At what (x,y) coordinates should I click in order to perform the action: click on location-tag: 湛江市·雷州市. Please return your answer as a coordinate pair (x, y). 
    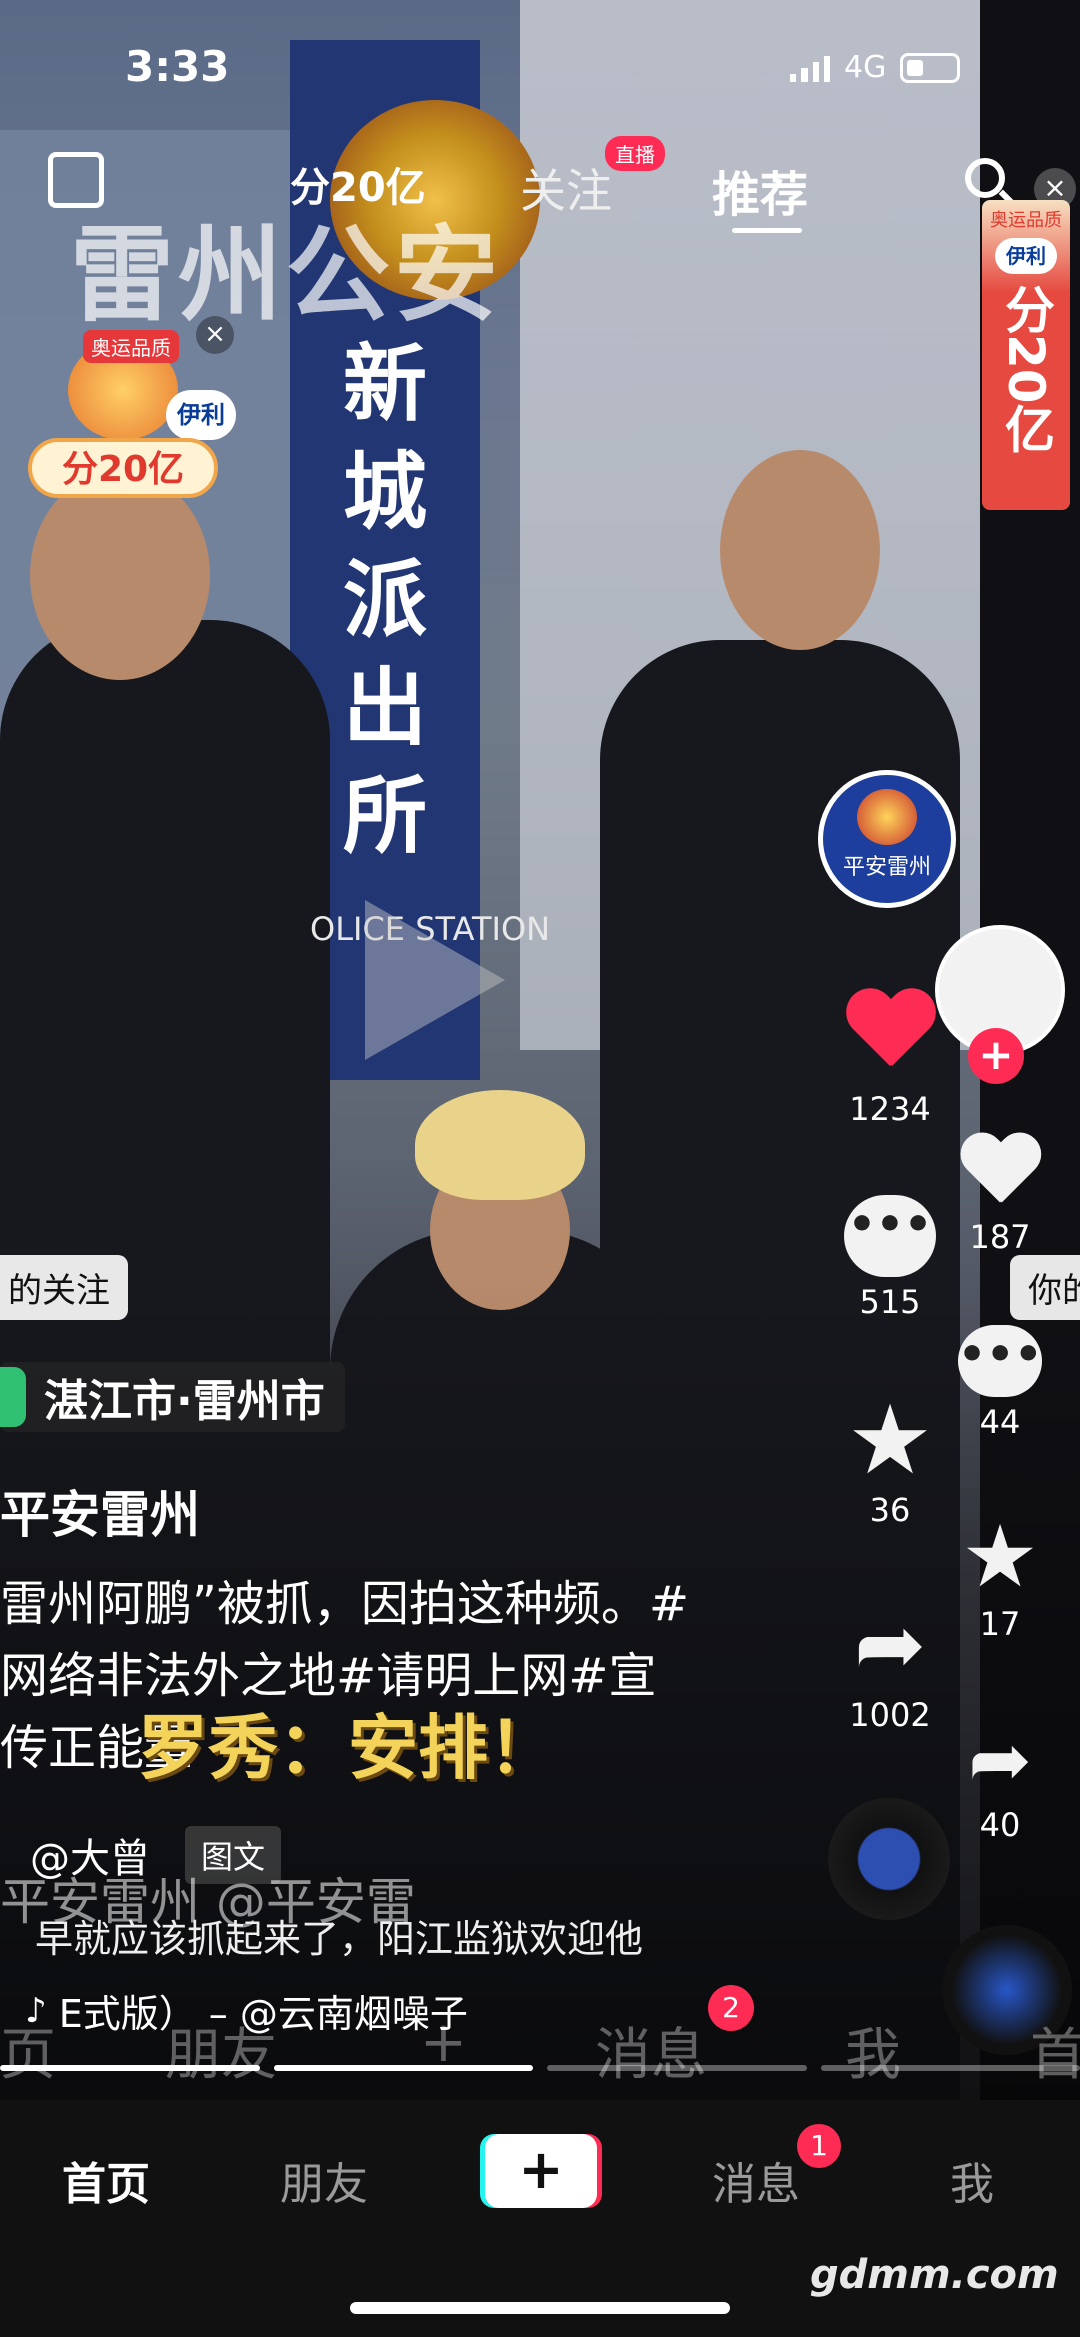
    Looking at the image, I should click on (172, 1397).